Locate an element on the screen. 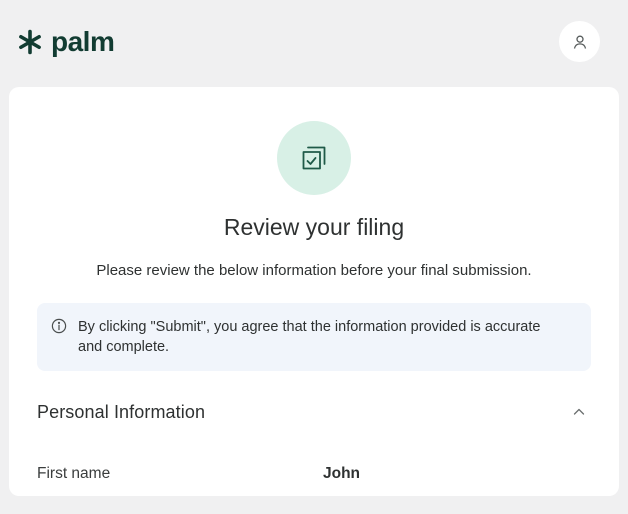 The height and width of the screenshot is (514, 628). user-menu-button is located at coordinates (579, 41).